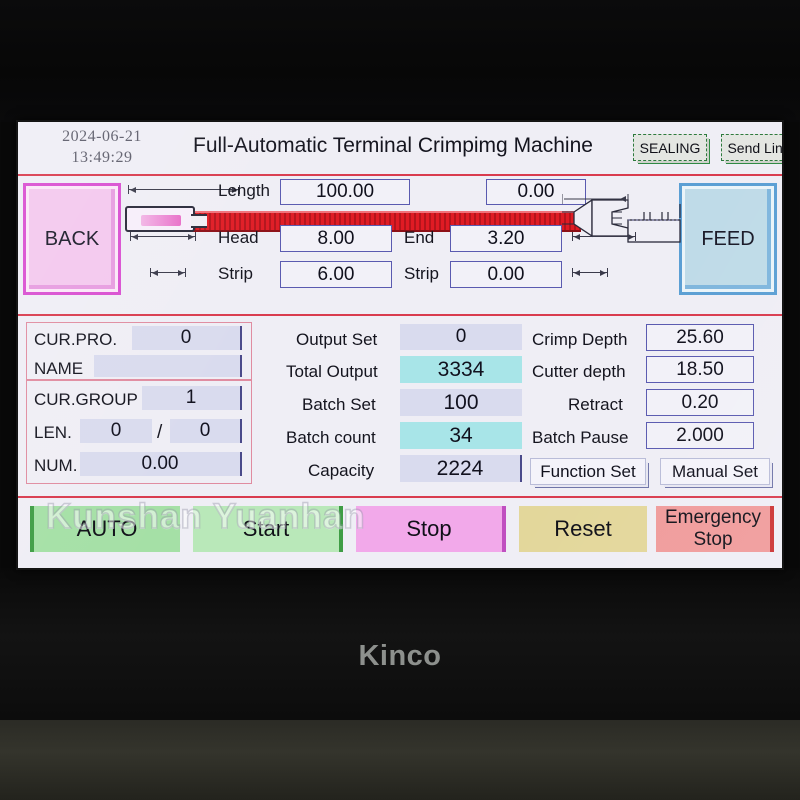 The image size is (800, 800). I want to click on output-set-label: Output Set, so click(337, 339).